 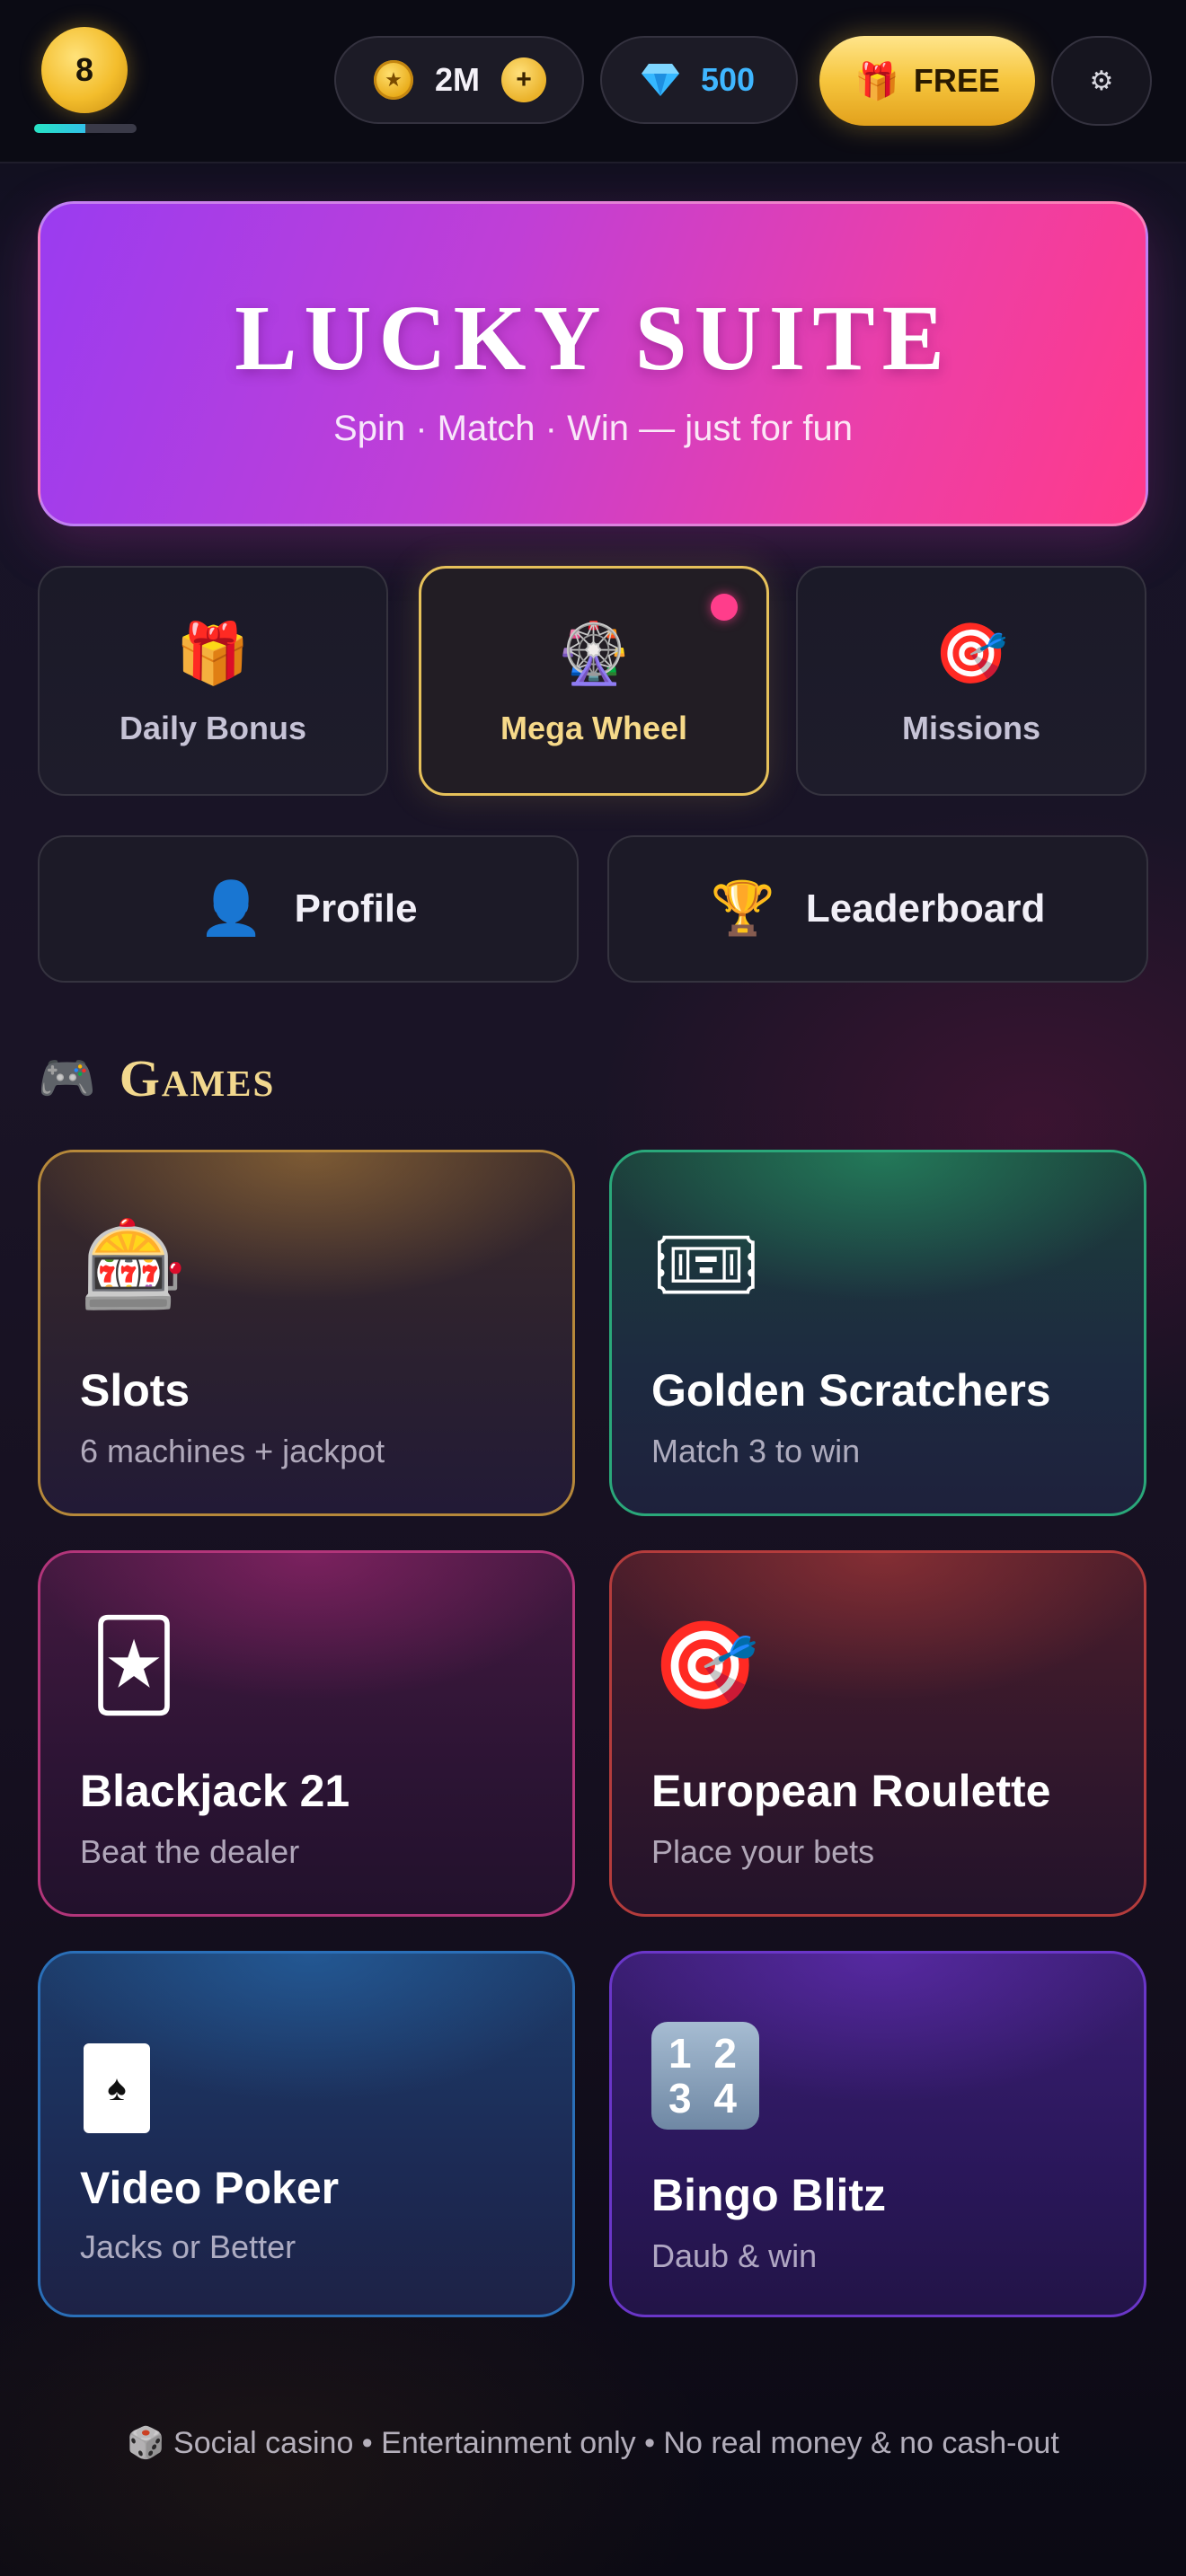 What do you see at coordinates (67, 1078) in the screenshot?
I see `gamepad-icon: 🎮` at bounding box center [67, 1078].